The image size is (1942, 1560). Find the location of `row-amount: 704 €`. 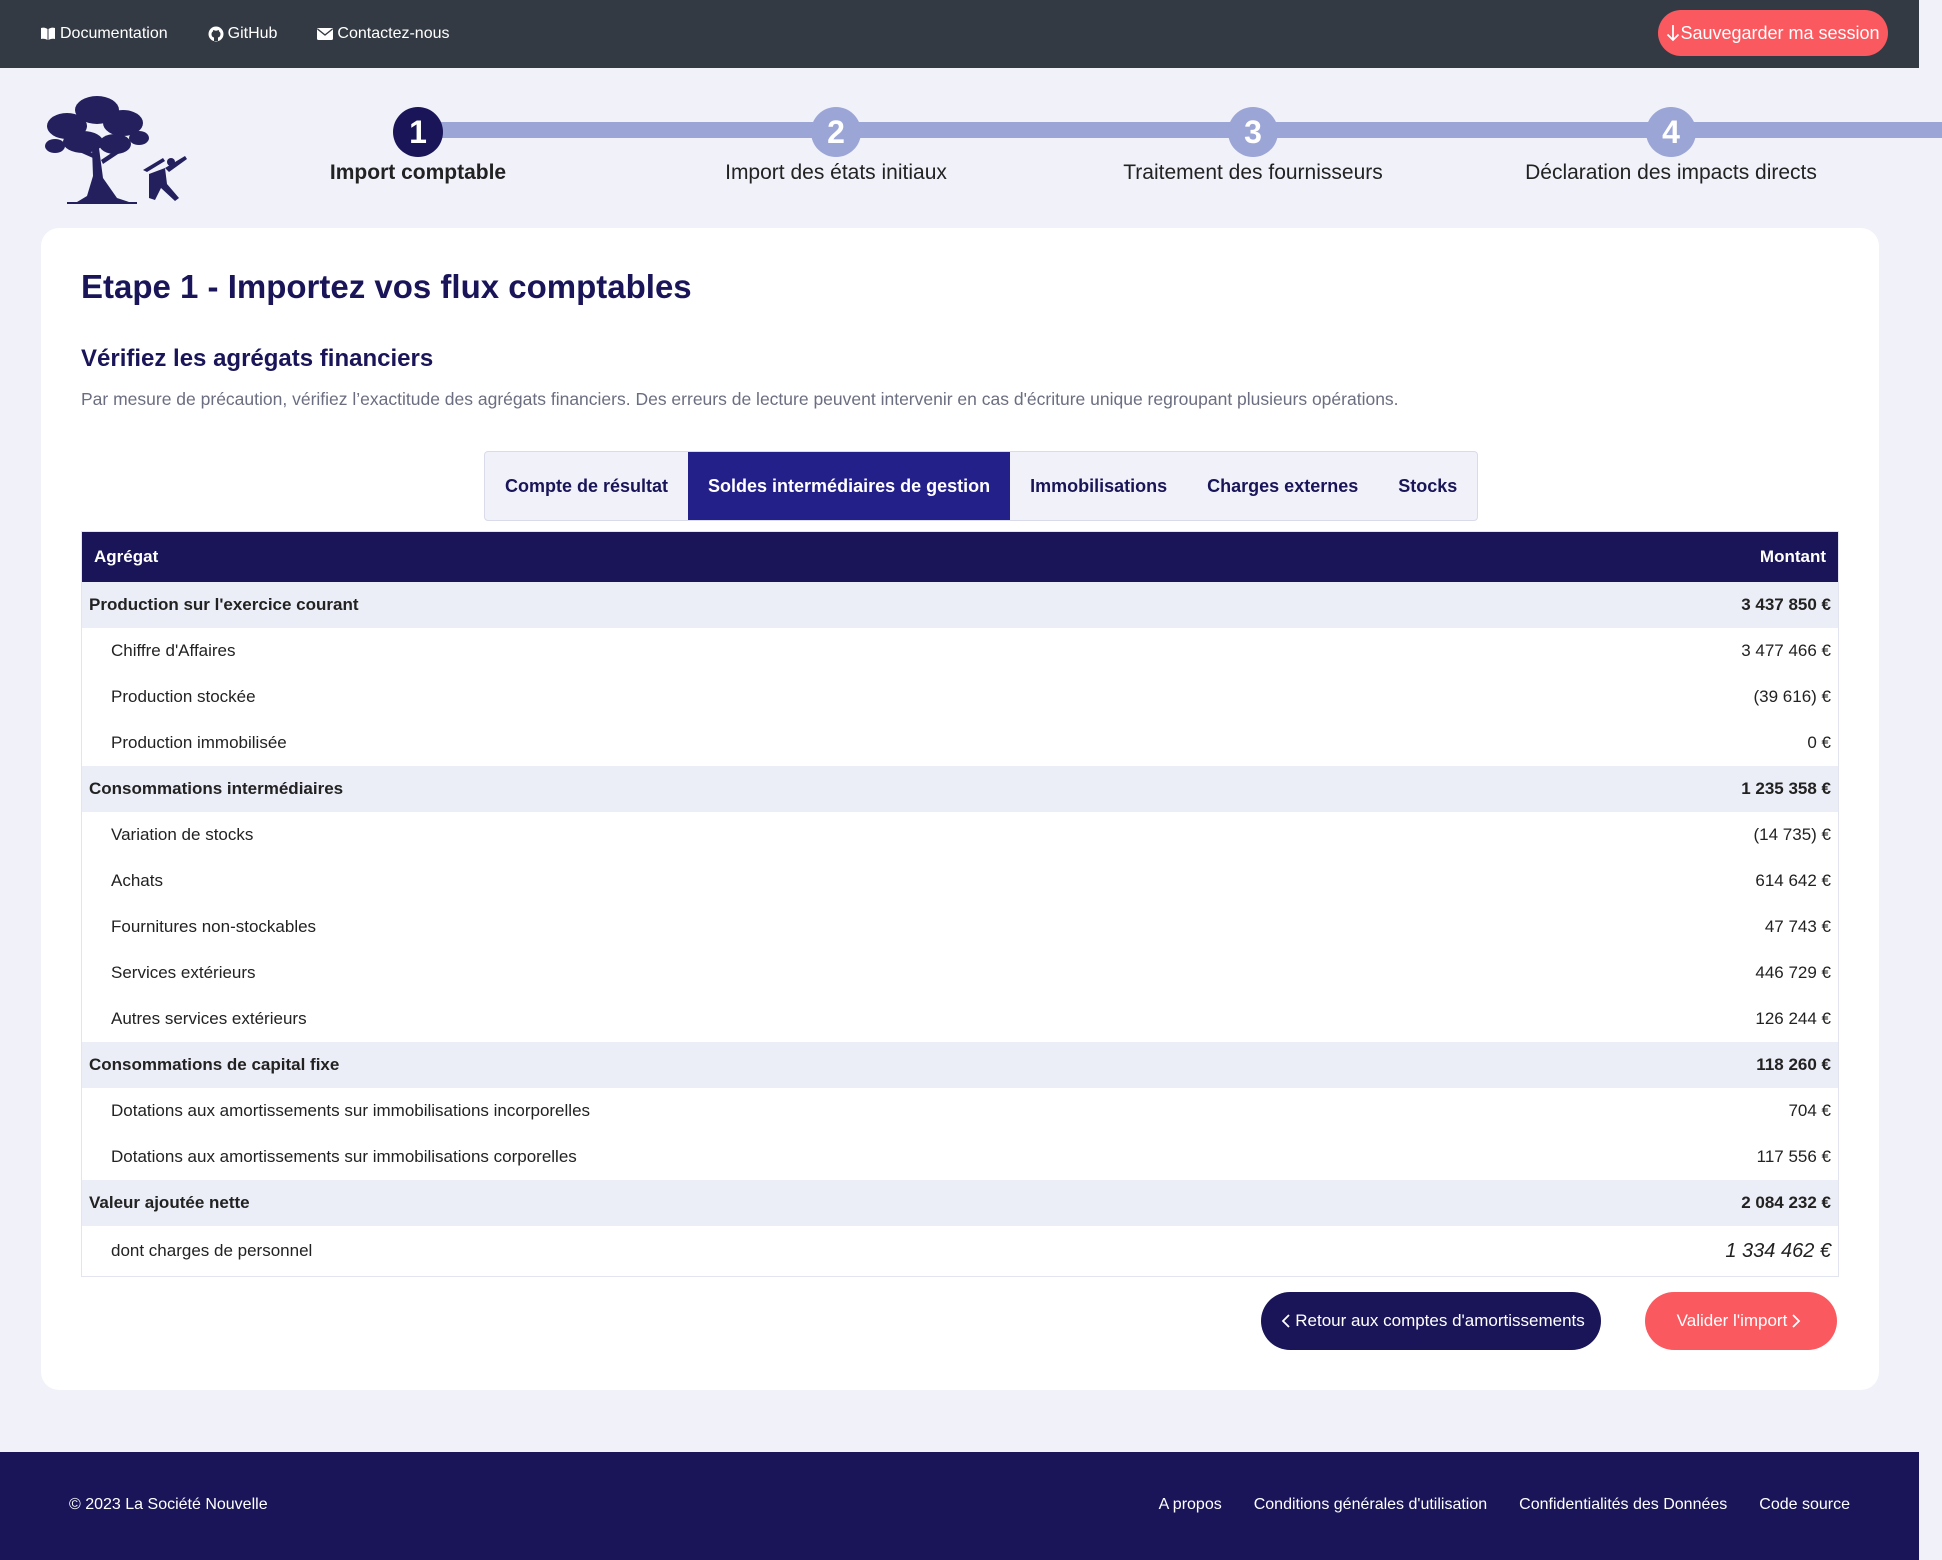

row-amount: 704 € is located at coordinates (1809, 1110).